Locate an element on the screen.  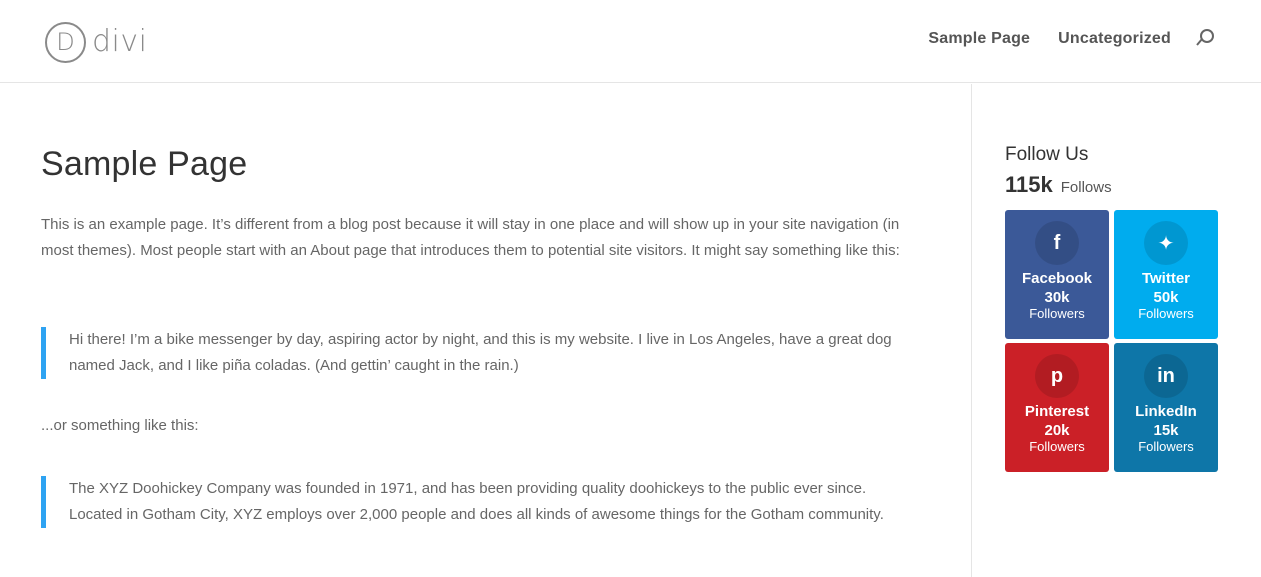
logo-text: divi is located at coordinates (120, 41).